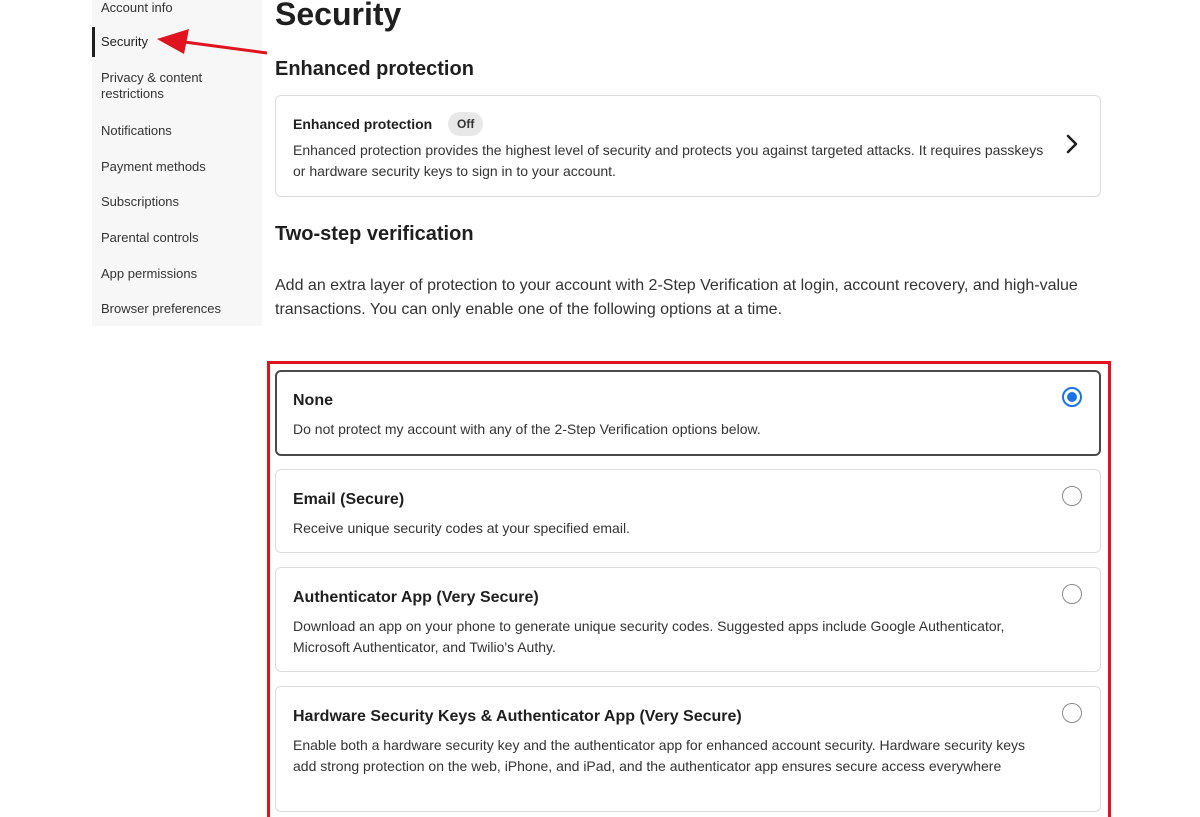 The width and height of the screenshot is (1200, 817). I want to click on sidebar-item-notifications: Notifications, so click(177, 131).